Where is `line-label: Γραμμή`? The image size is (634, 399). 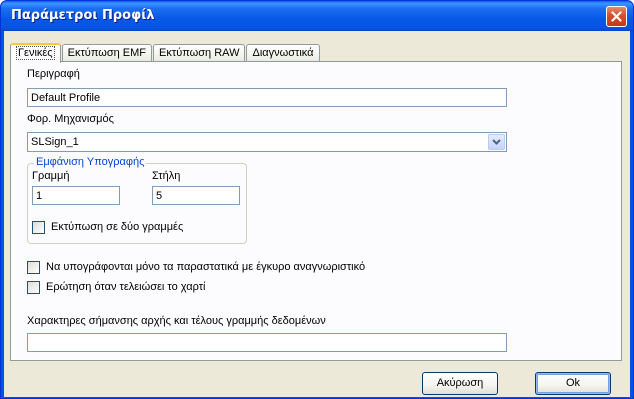
line-label: Γραμμή is located at coordinates (51, 176).